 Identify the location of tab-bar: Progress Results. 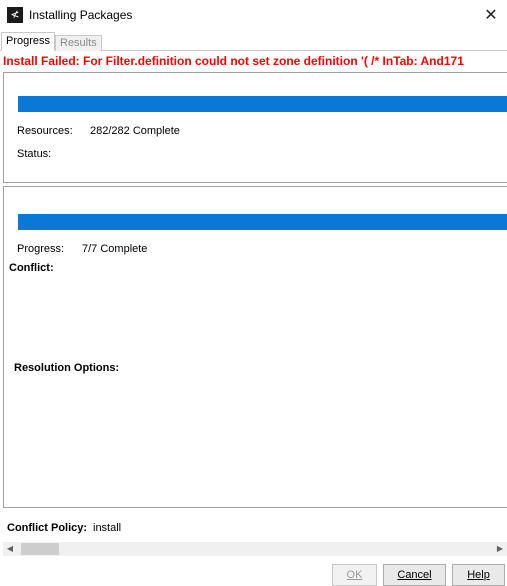
(253, 41).